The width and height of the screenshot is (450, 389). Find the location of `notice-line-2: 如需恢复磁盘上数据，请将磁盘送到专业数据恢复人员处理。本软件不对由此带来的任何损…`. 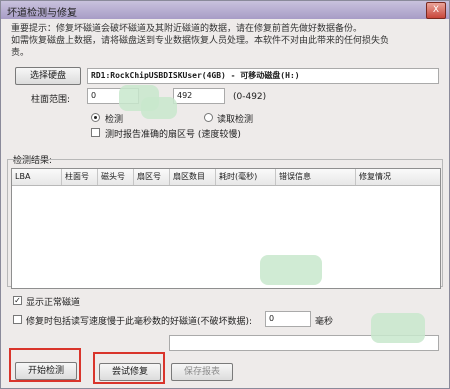

notice-line-2: 如需恢复磁盘上数据，请将磁盘送到专业数据恢复人员处理。本软件不对由此带来的任何损… is located at coordinates (200, 41).